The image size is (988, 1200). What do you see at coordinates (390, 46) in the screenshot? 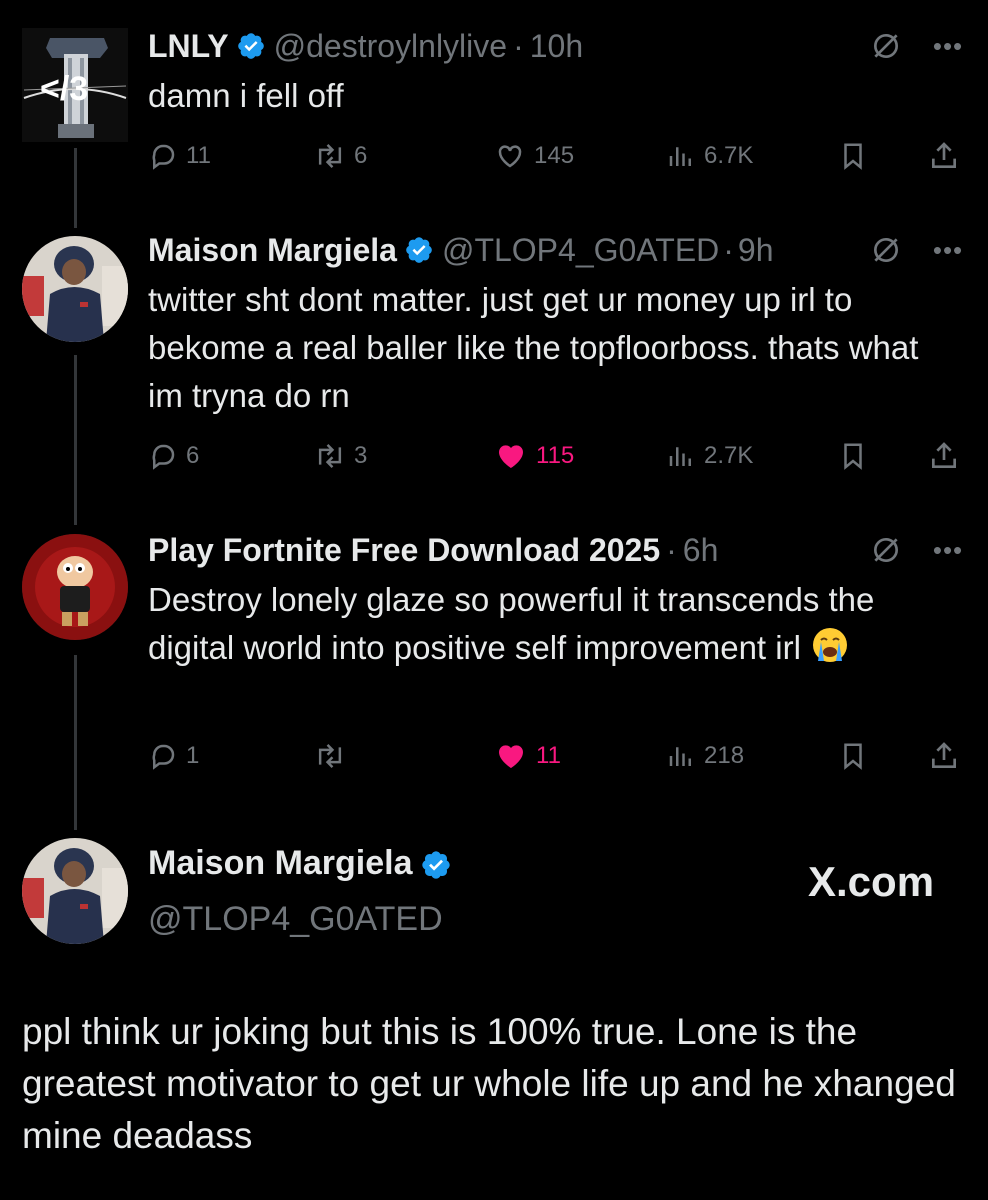
I see `user-handle: @destroylnlylive` at bounding box center [390, 46].